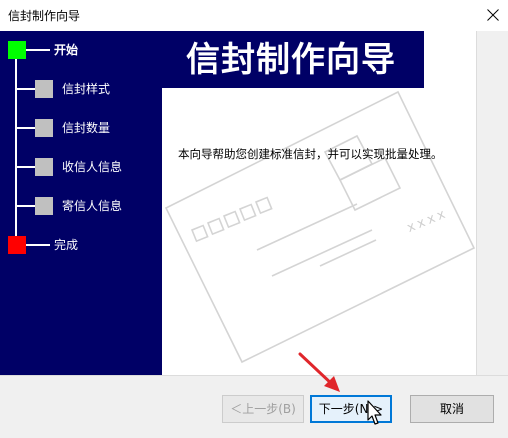 This screenshot has width=508, height=438. I want to click on cancel-button: 取消, so click(452, 409).